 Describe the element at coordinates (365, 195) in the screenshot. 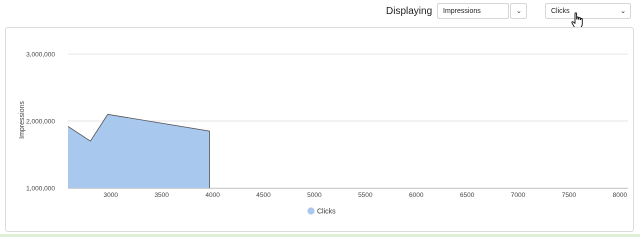

I see `x-tick-label: 5500` at that location.